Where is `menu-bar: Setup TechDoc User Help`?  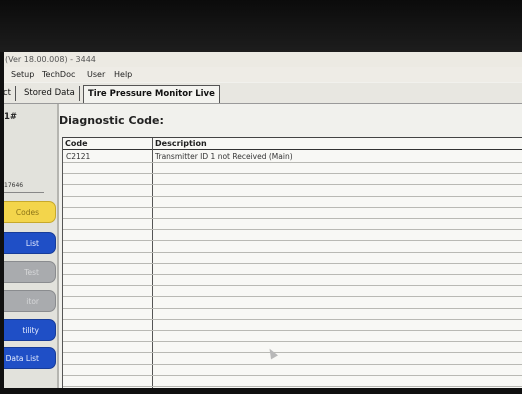 menu-bar: Setup TechDoc User Help is located at coordinates (263, 74).